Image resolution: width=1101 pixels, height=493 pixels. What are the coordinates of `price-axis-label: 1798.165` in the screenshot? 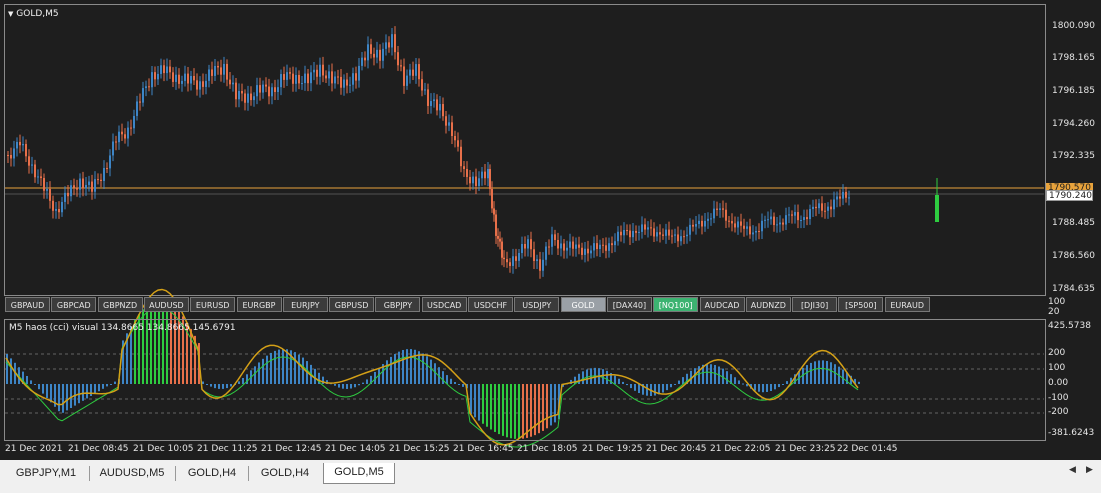 It's located at (1073, 58).